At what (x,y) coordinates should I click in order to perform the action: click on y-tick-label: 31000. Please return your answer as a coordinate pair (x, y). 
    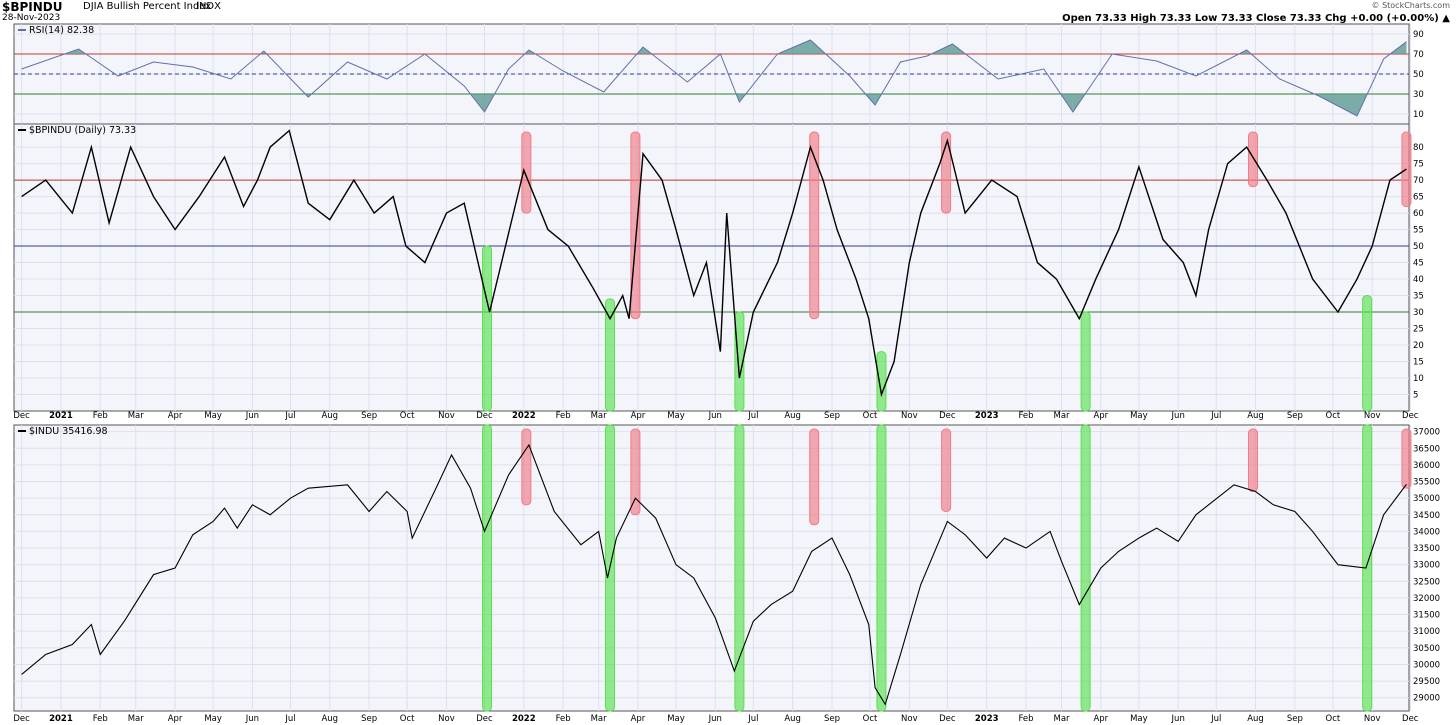
    Looking at the image, I should click on (1426, 632).